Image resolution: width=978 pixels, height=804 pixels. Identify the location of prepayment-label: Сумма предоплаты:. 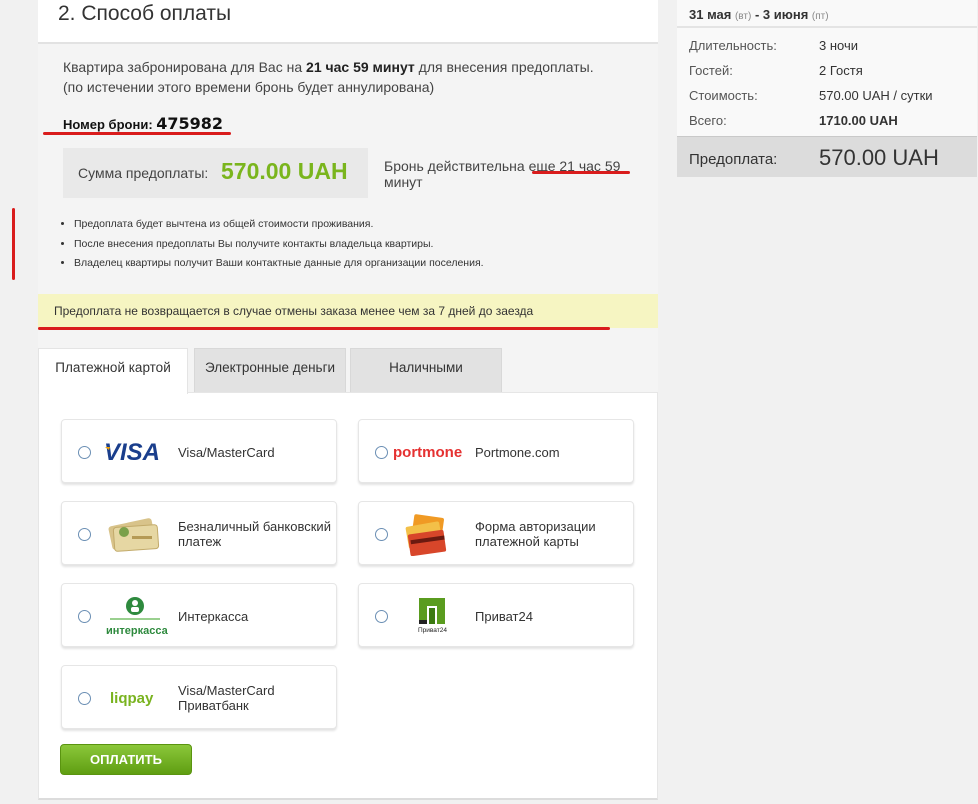
(143, 173).